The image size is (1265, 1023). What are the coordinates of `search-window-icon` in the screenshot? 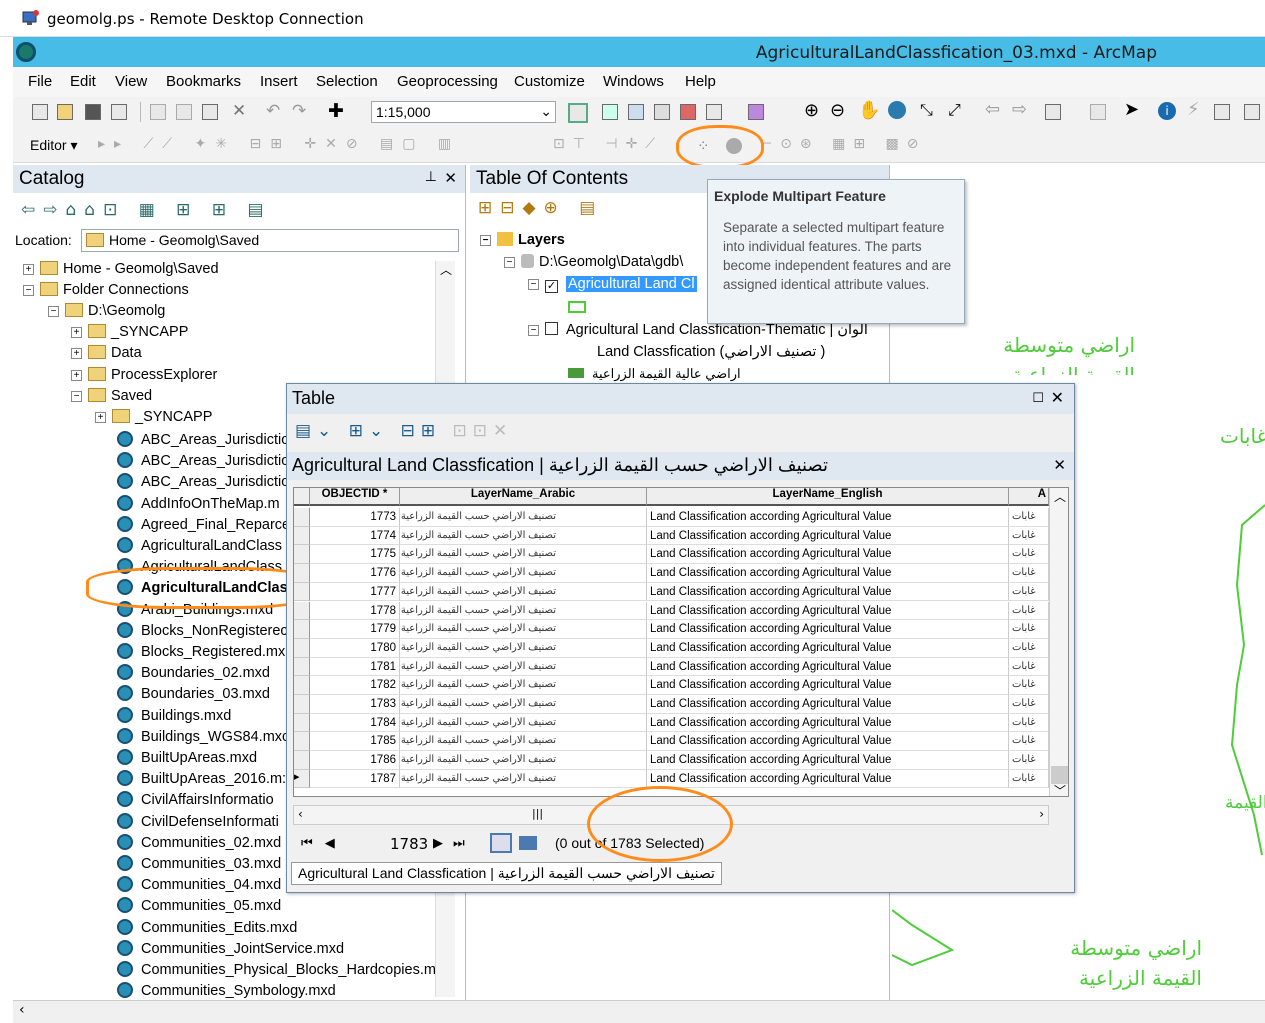 It's located at (662, 112).